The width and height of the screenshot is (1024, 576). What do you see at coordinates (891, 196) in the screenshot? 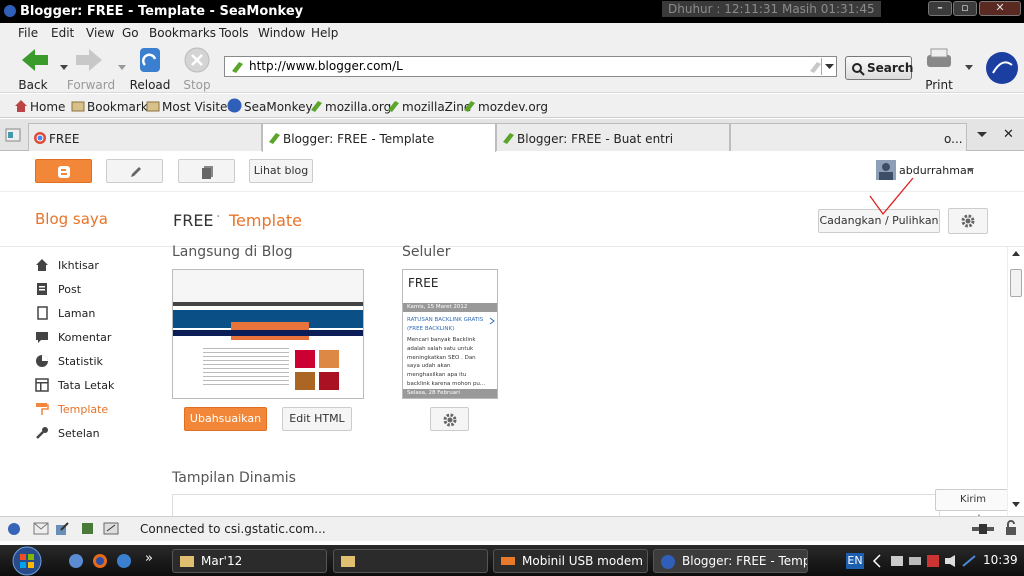
I see `red-checkmark-annotation` at bounding box center [891, 196].